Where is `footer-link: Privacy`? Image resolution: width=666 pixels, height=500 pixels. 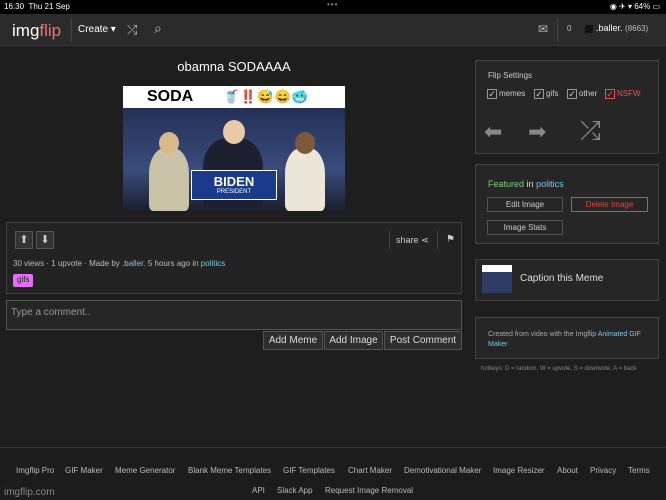
footer-link: Privacy is located at coordinates (603, 470).